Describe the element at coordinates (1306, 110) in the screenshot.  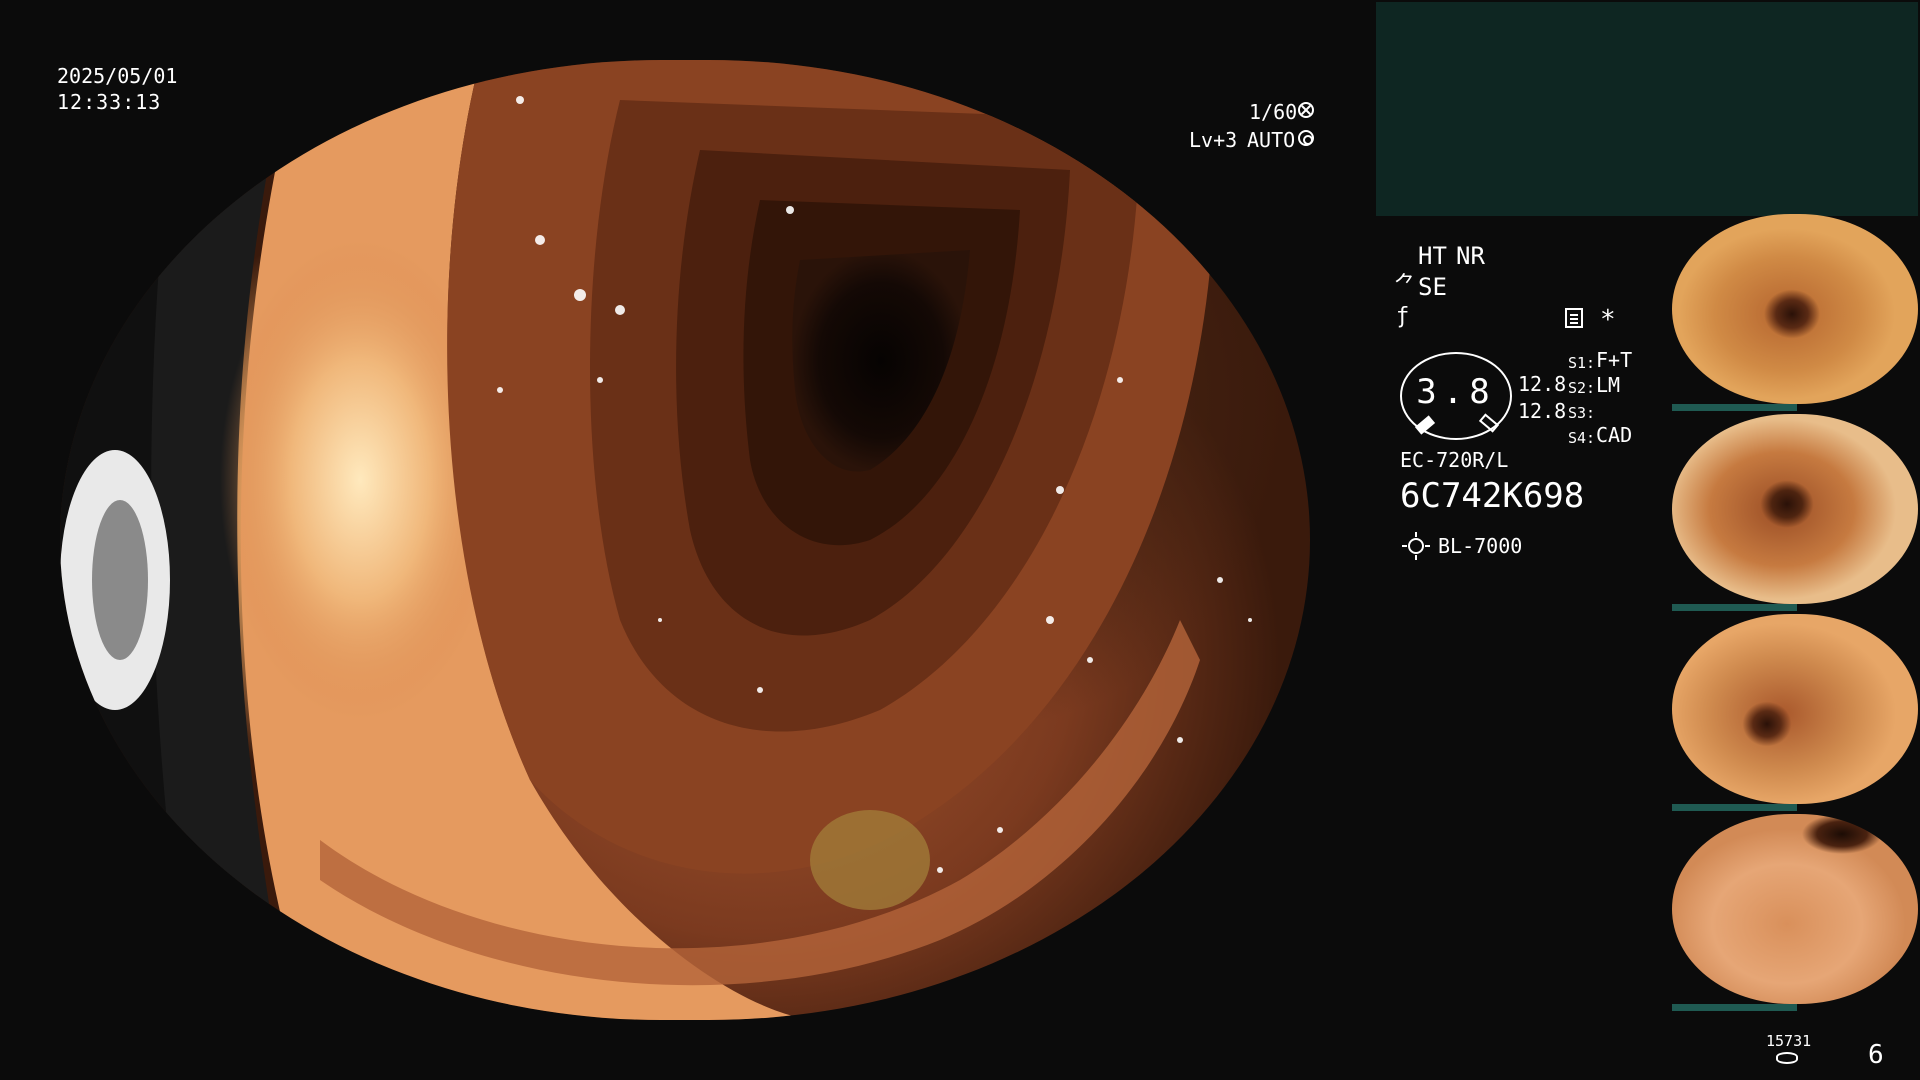
I see `shutter-icon` at that location.